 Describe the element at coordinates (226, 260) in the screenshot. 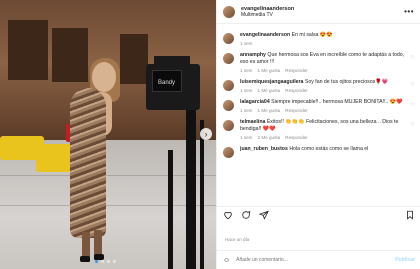

I see `emoji-icon: ☺` at that location.